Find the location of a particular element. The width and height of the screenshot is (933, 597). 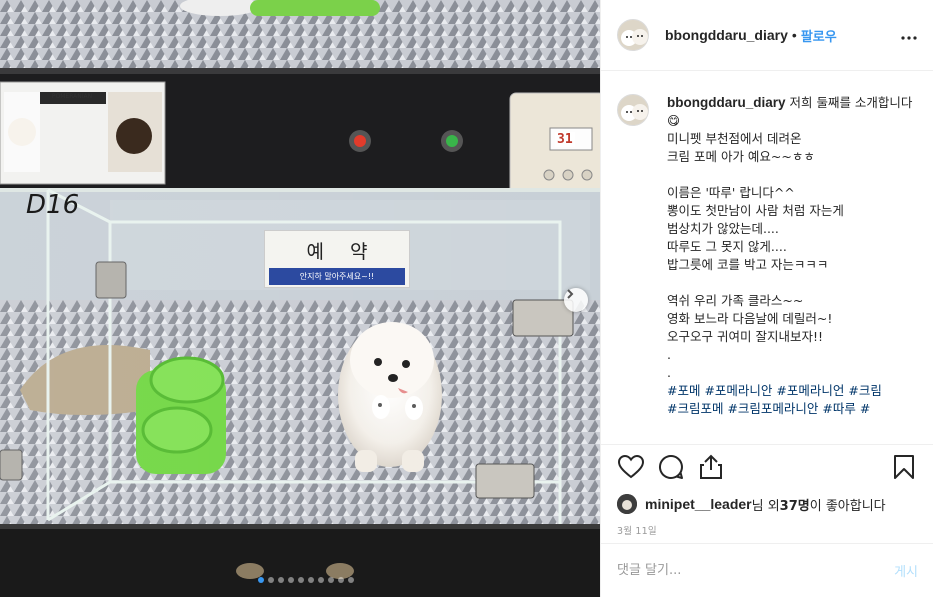

reserved-sign: 예 약 안지하 말아주세요~!! is located at coordinates (337, 259).